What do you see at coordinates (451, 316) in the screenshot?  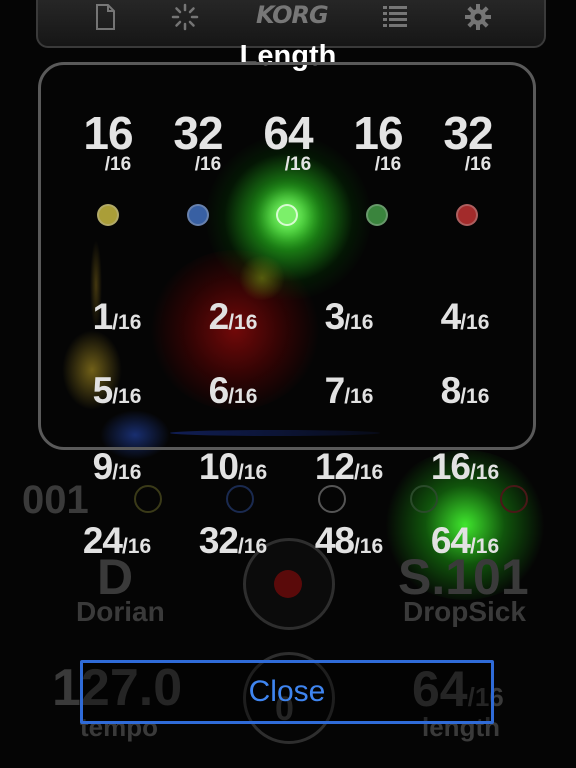 I see `length-option-value: 4` at bounding box center [451, 316].